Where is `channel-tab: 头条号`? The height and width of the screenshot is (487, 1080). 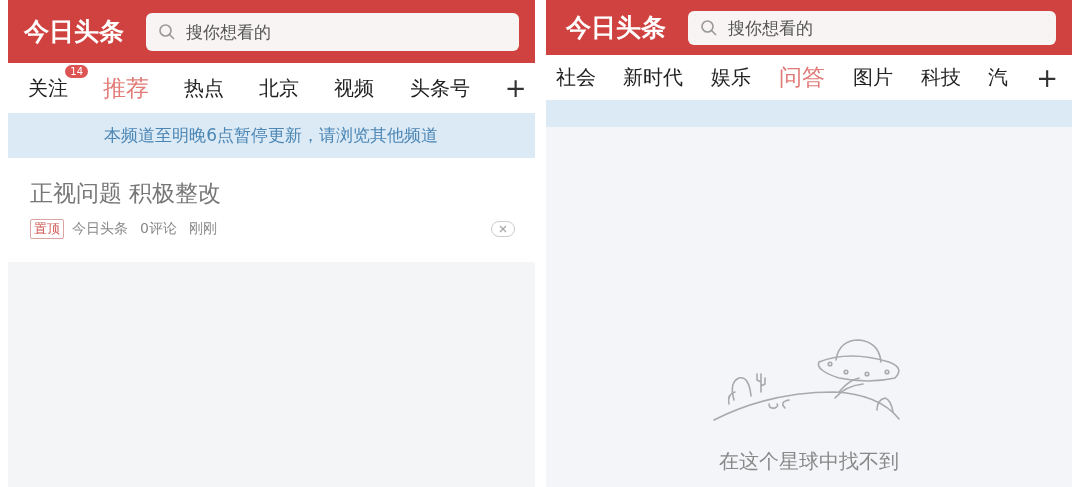
channel-tab: 头条号 is located at coordinates (439, 87).